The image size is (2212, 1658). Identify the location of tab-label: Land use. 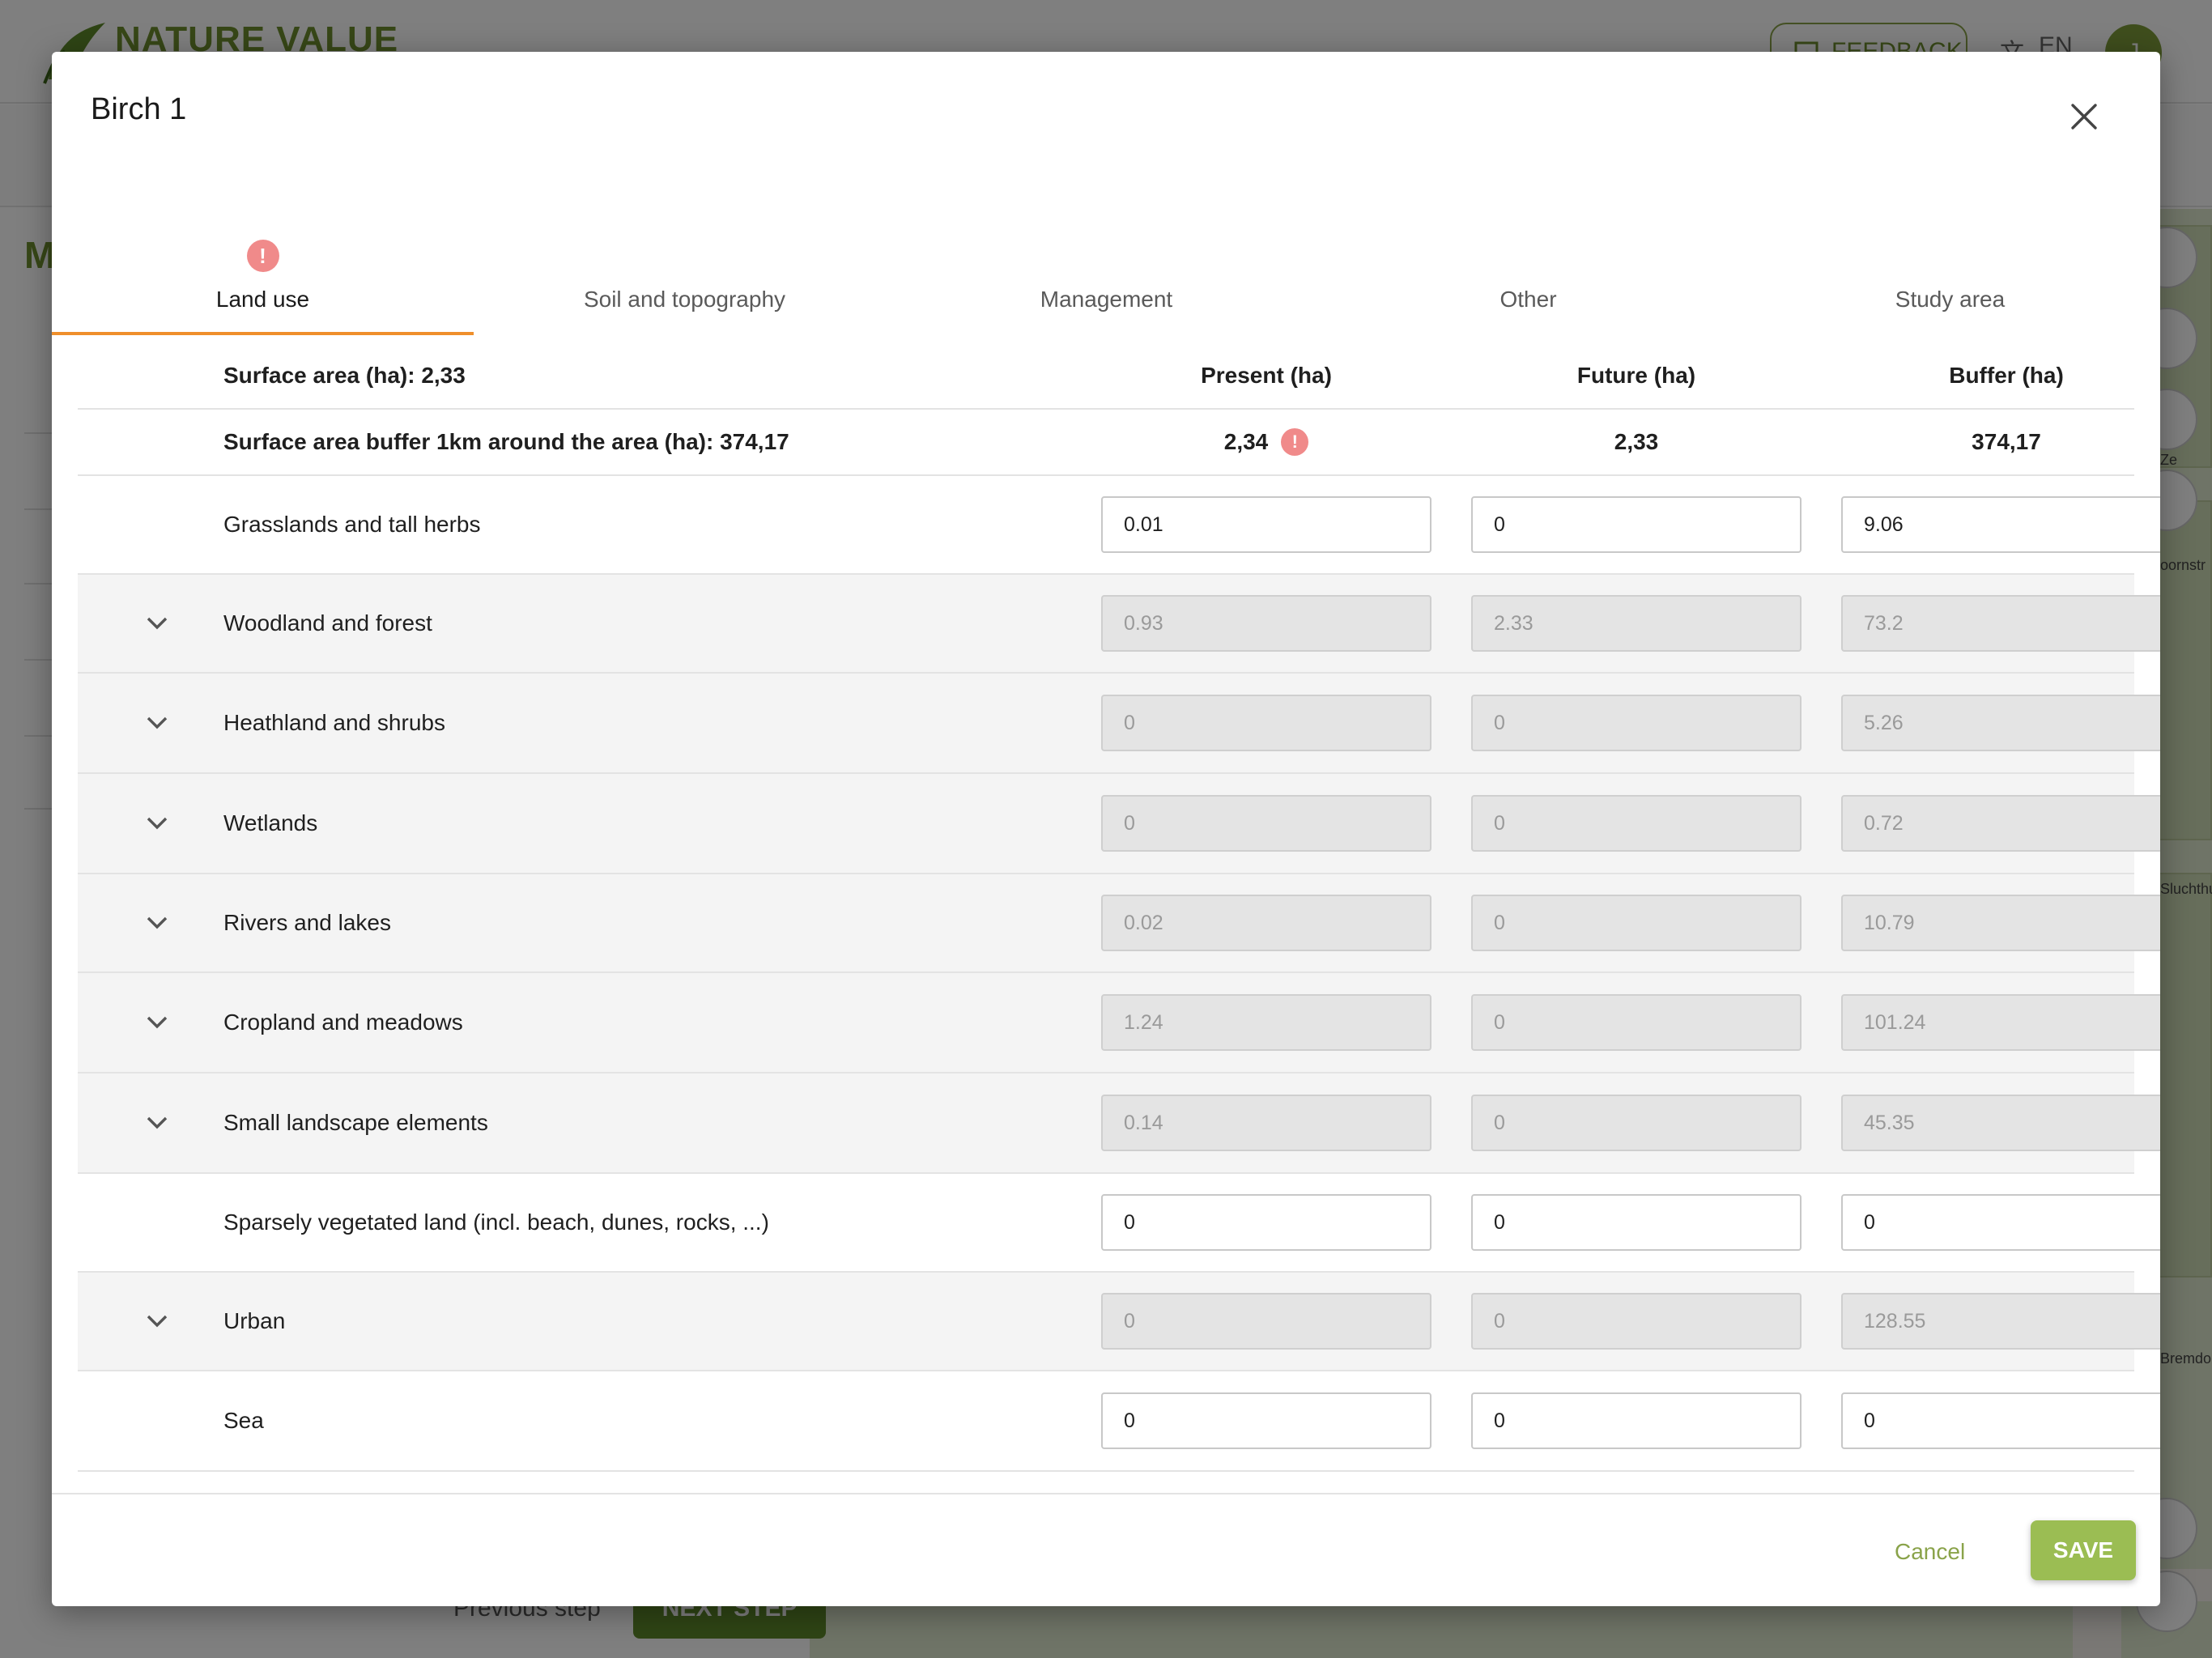
(263, 299).